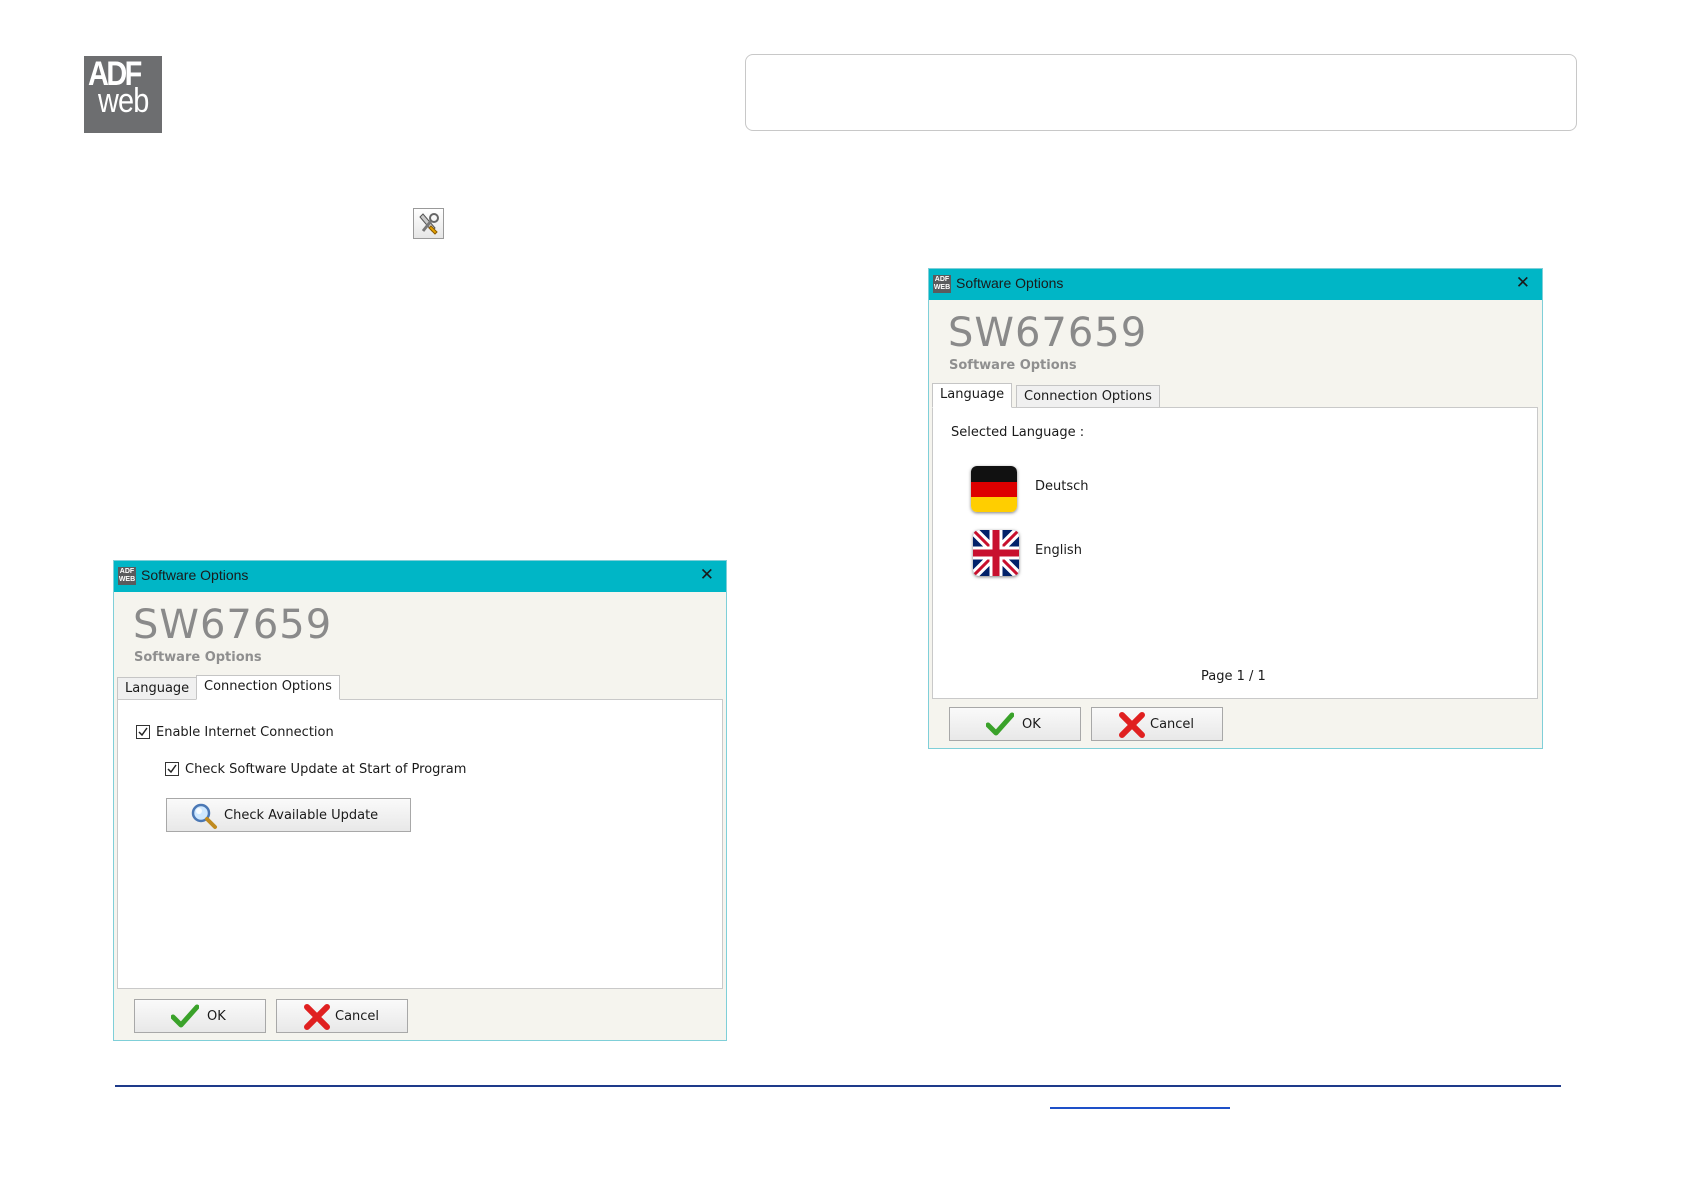  Describe the element at coordinates (123, 101) in the screenshot. I see `logo-text-bottom: web` at that location.